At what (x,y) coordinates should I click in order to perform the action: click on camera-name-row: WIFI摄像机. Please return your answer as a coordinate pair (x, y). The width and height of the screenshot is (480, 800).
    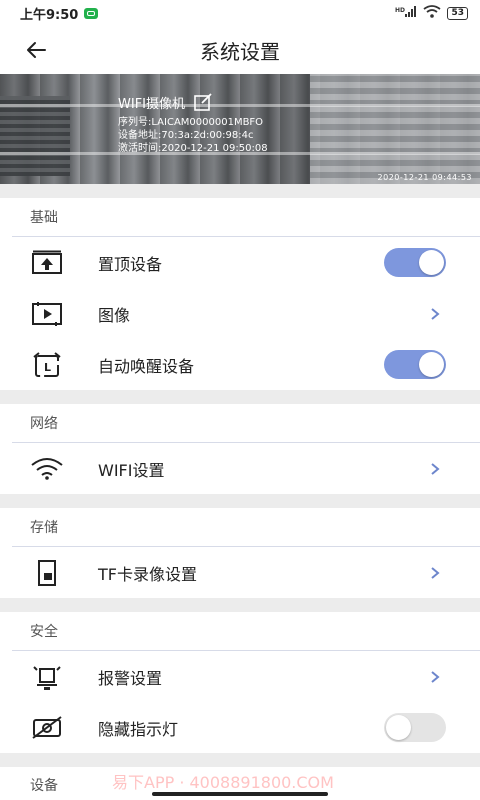
    Looking at the image, I should click on (165, 102).